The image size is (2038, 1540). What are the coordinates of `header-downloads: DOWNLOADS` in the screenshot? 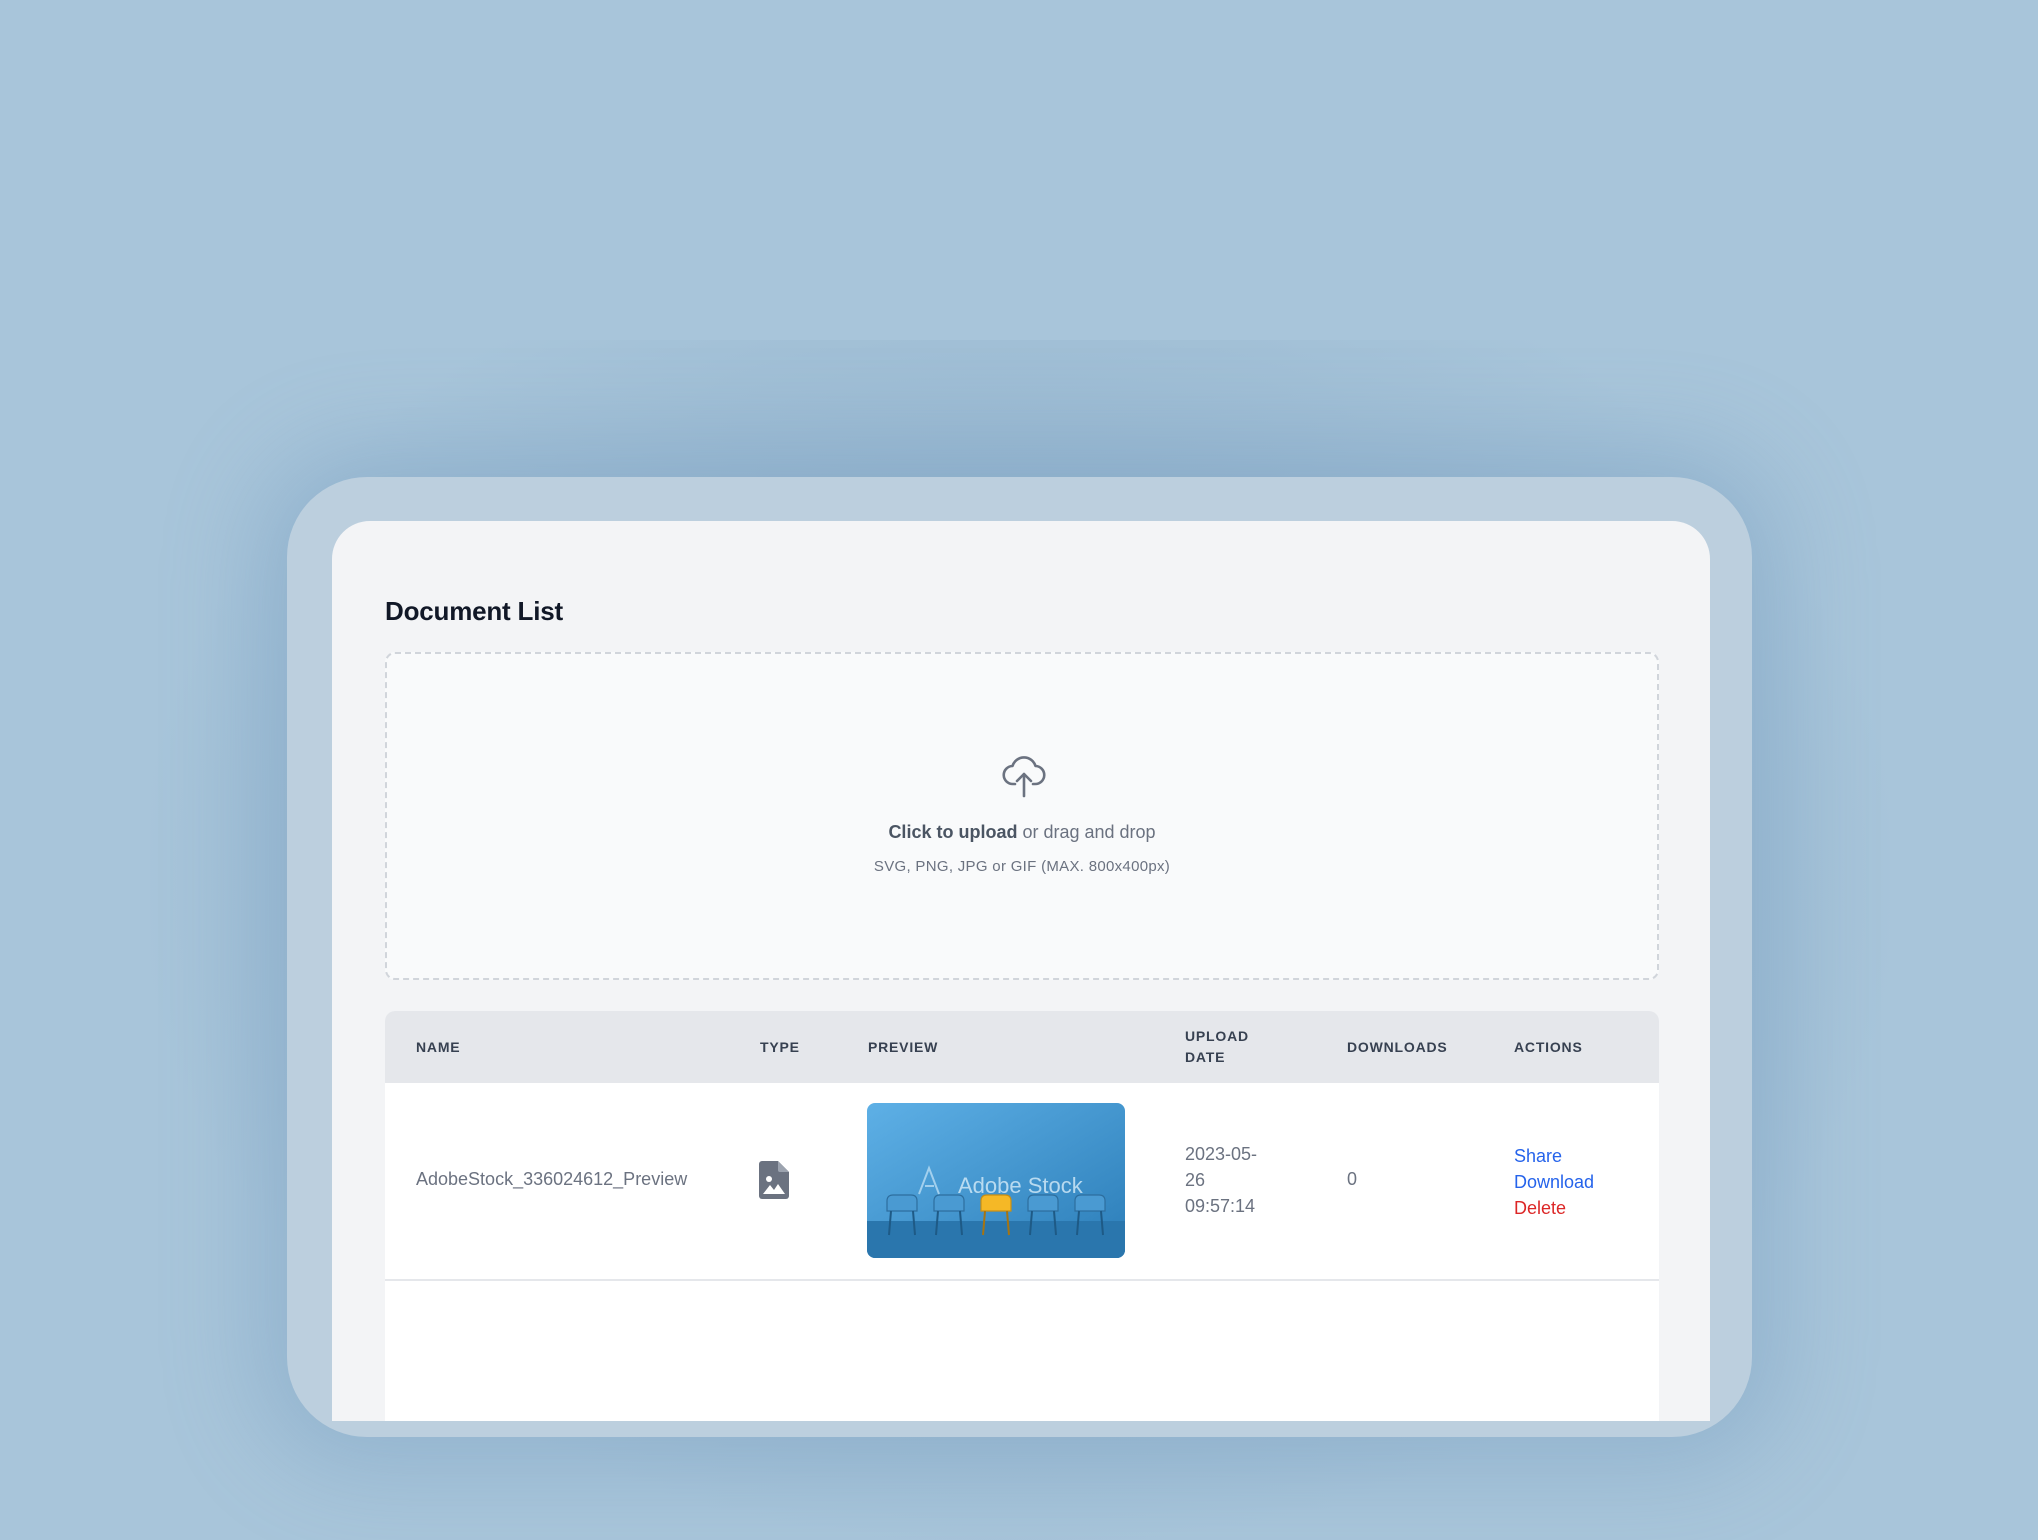 It's located at (1397, 1047).